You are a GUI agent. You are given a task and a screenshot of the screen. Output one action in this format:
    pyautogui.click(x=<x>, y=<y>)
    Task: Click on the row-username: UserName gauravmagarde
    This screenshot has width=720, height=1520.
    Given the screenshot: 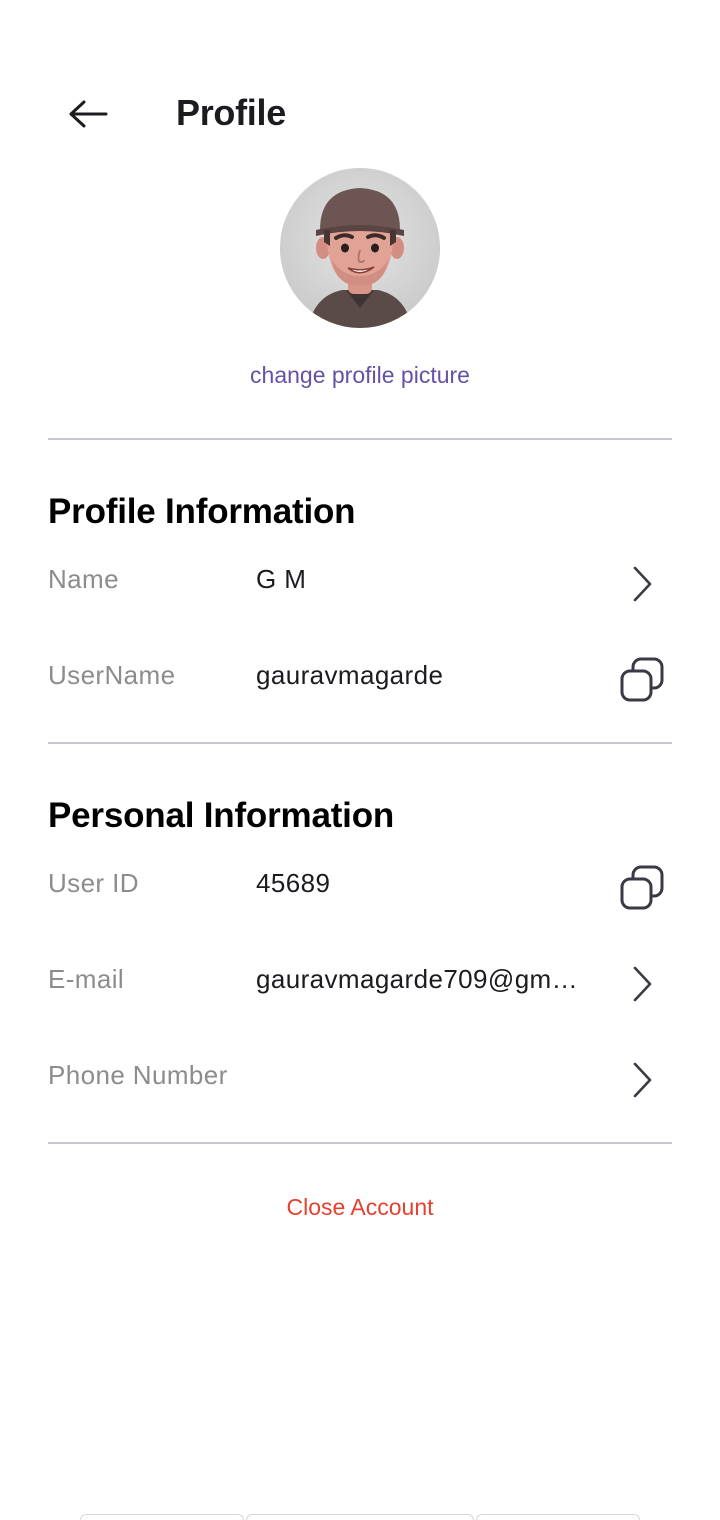 What is the action you would take?
    pyautogui.click(x=360, y=680)
    